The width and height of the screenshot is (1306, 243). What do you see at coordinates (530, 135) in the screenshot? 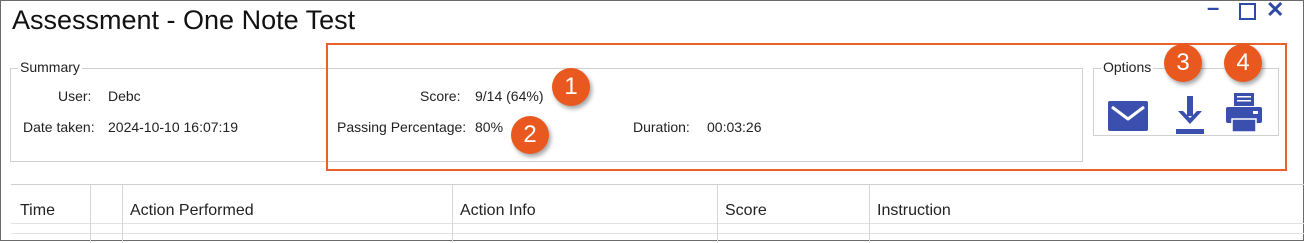
I see `callout-badge-2: 2` at bounding box center [530, 135].